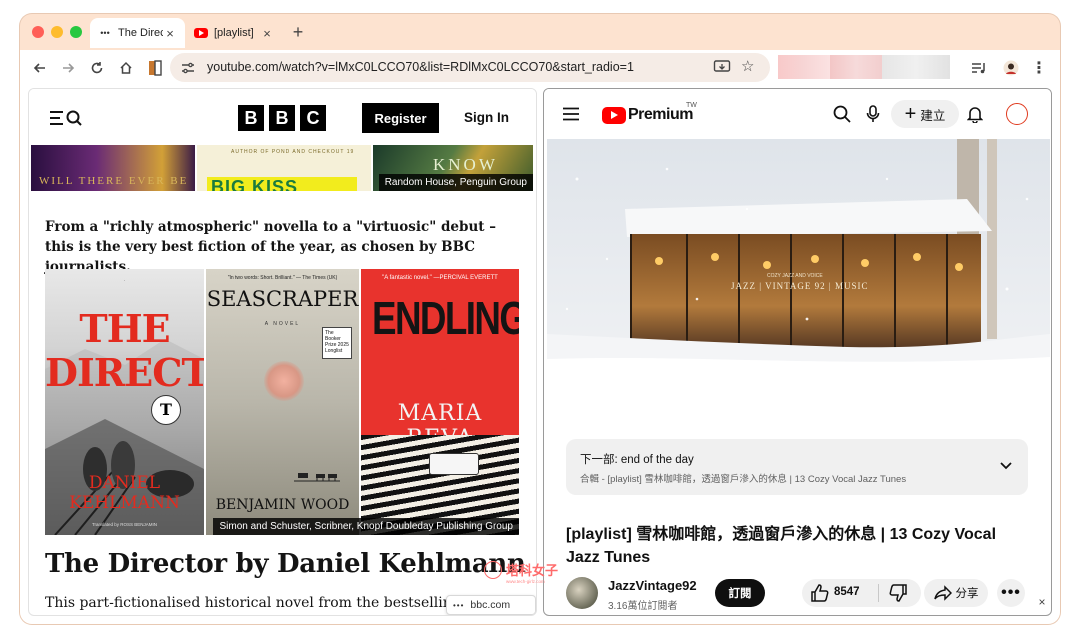 The image size is (1080, 640). What do you see at coordinates (873, 114) in the screenshot?
I see `microphone-icon` at bounding box center [873, 114].